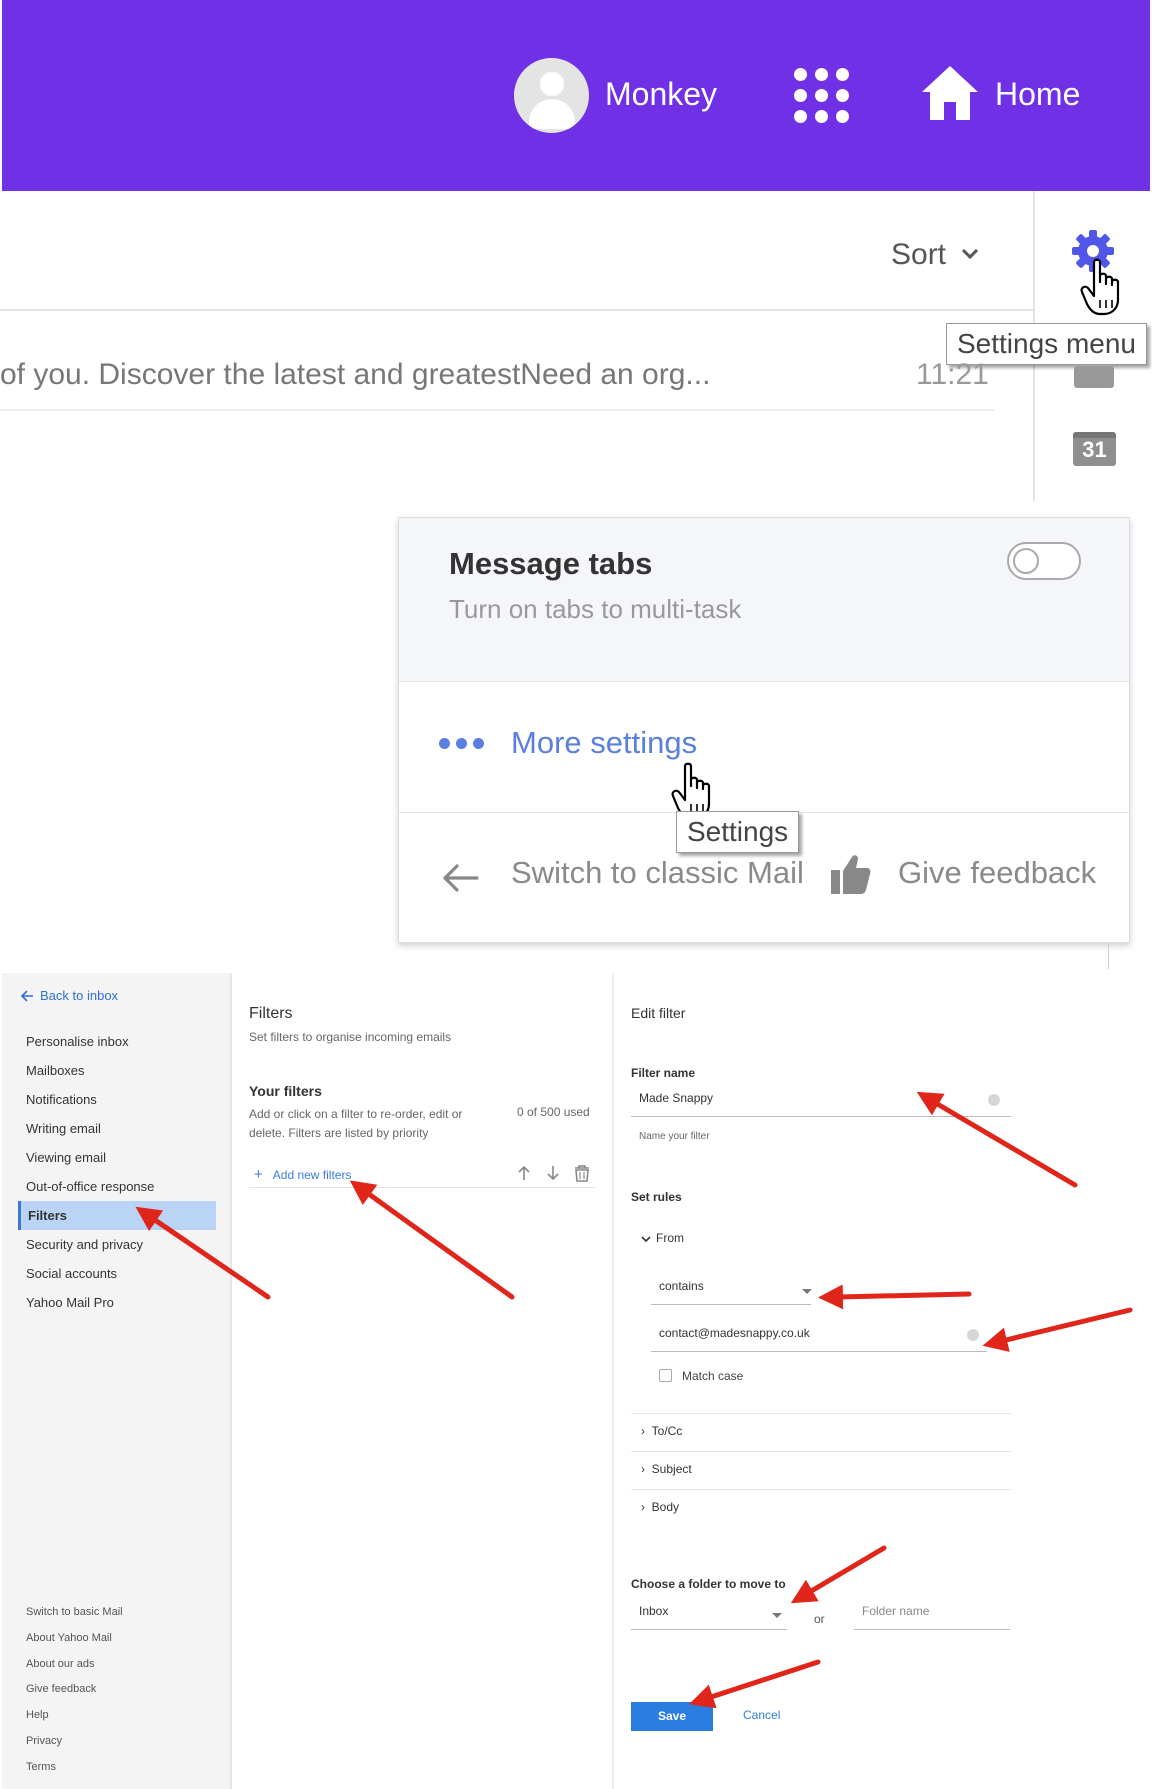 The width and height of the screenshot is (1152, 1789). I want to click on sidebar-item-out-of-office: Out-of-office response, so click(117, 1186).